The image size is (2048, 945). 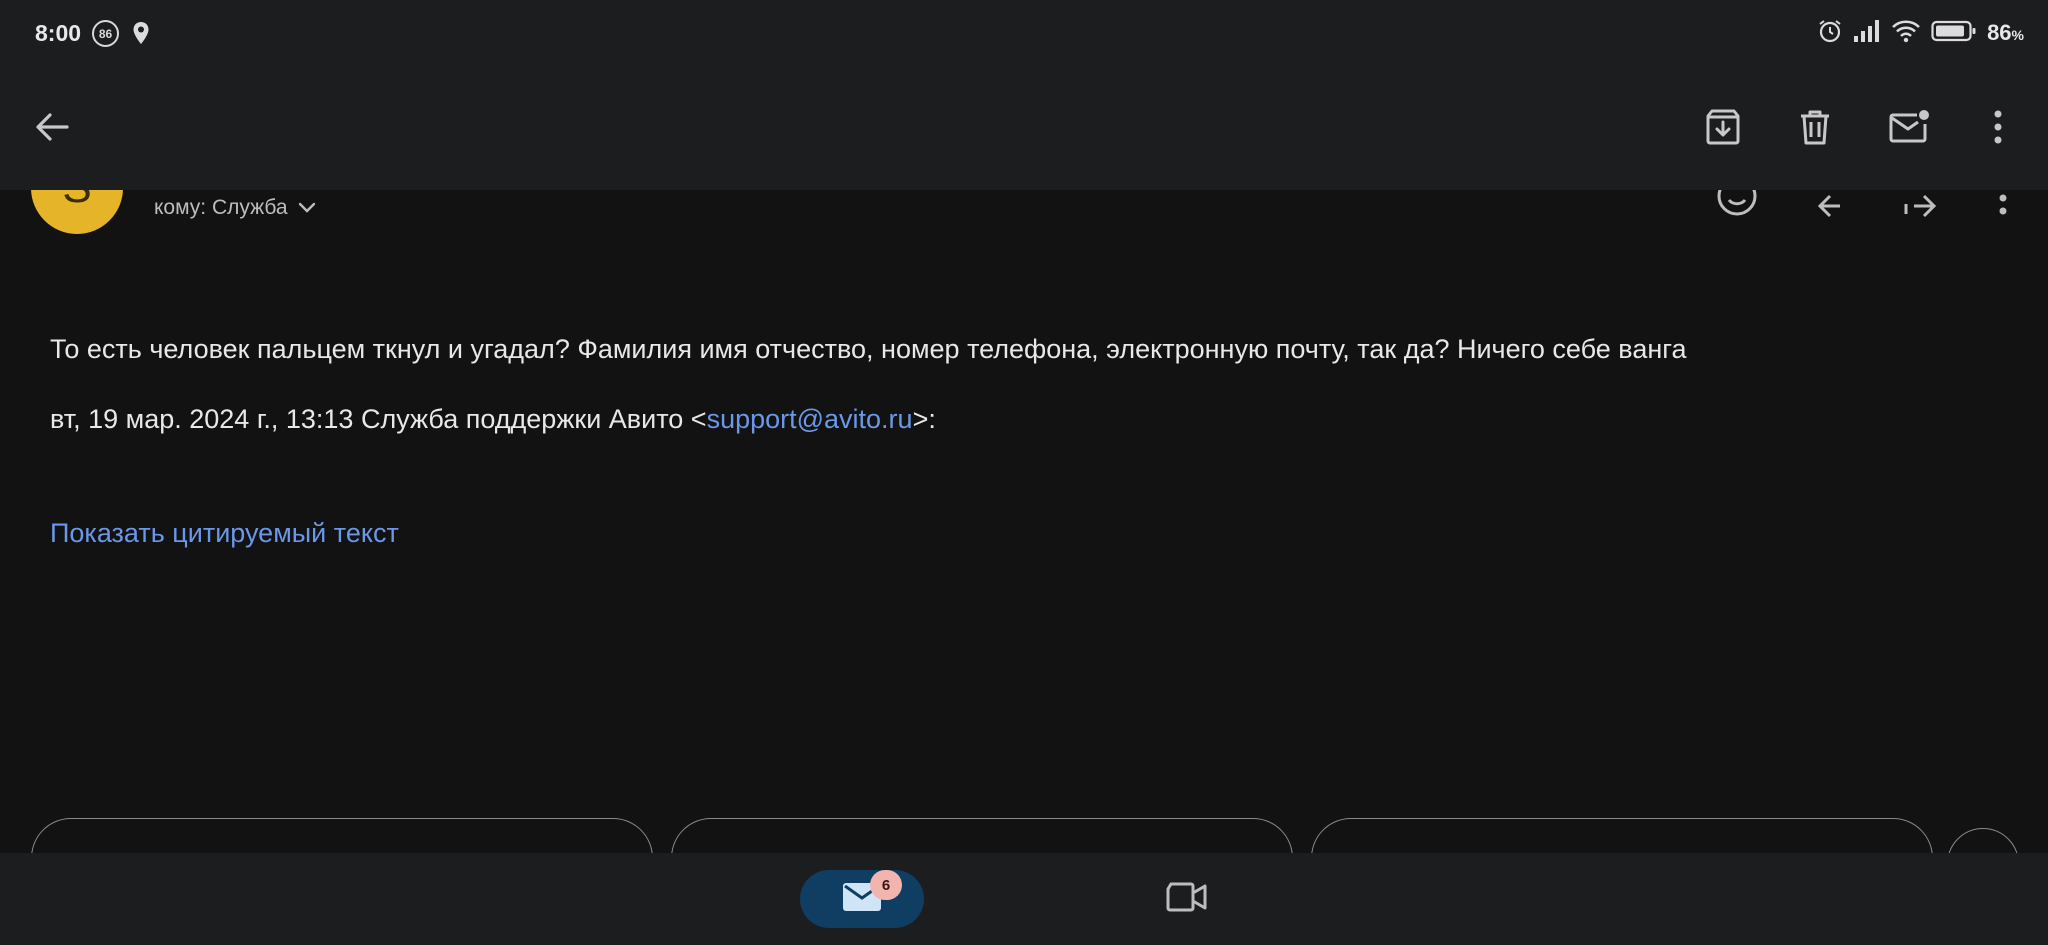 What do you see at coordinates (1867, 33) in the screenshot?
I see `signal-icon` at bounding box center [1867, 33].